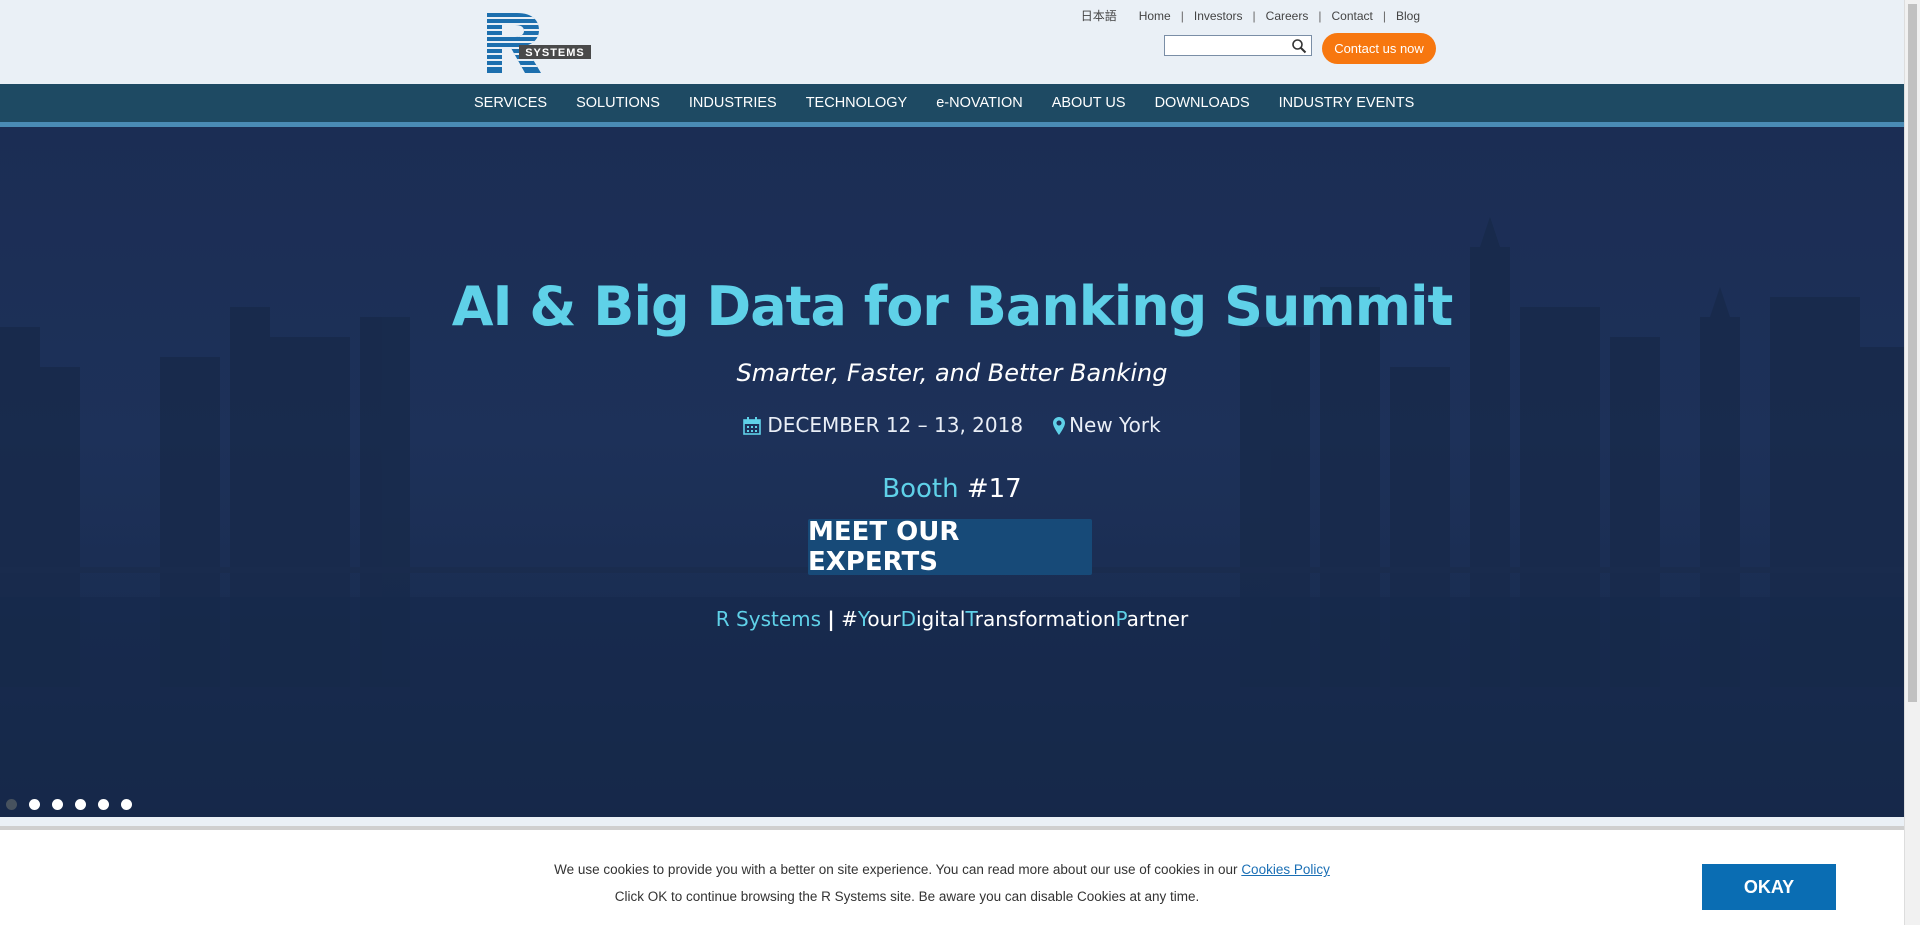 This screenshot has width=1920, height=925. What do you see at coordinates (1769, 887) in the screenshot?
I see `okay-button: OKAY` at bounding box center [1769, 887].